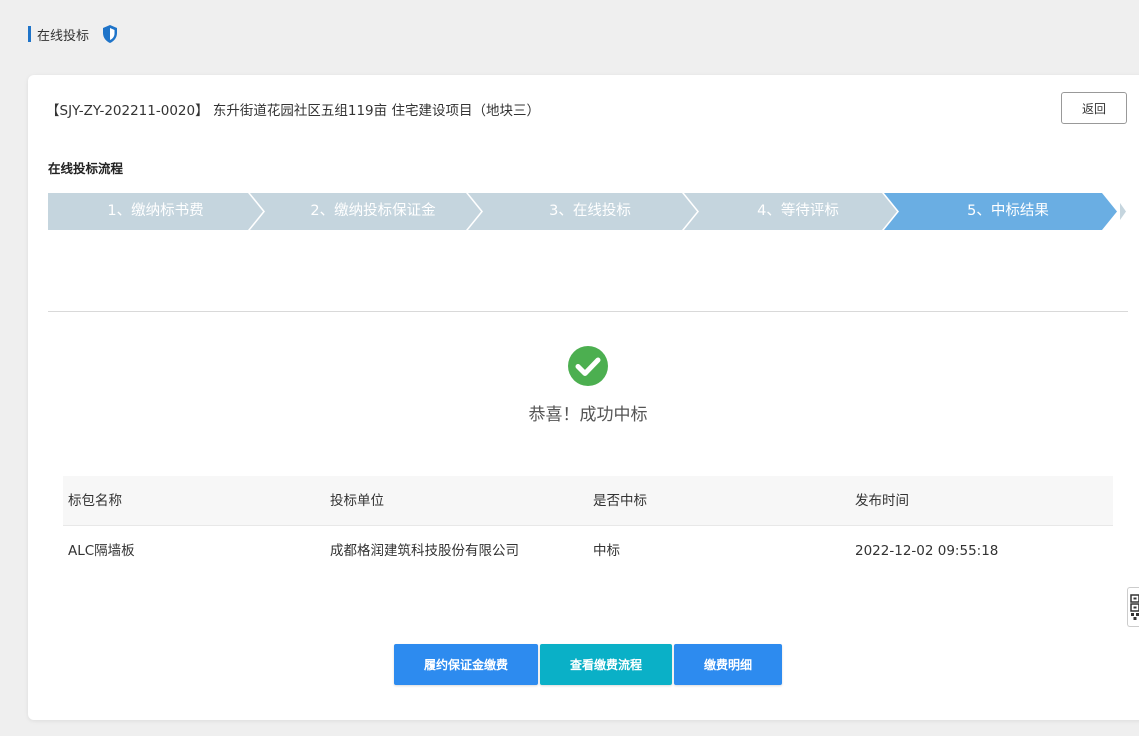 The image size is (1139, 736). I want to click on title-accent-bar, so click(29, 34).